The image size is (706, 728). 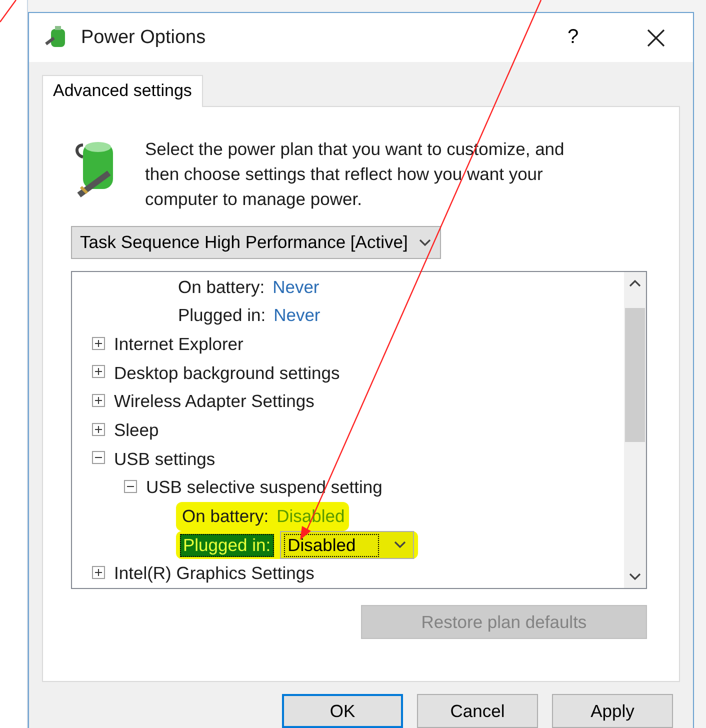 What do you see at coordinates (573, 38) in the screenshot?
I see `help-button: ?` at bounding box center [573, 38].